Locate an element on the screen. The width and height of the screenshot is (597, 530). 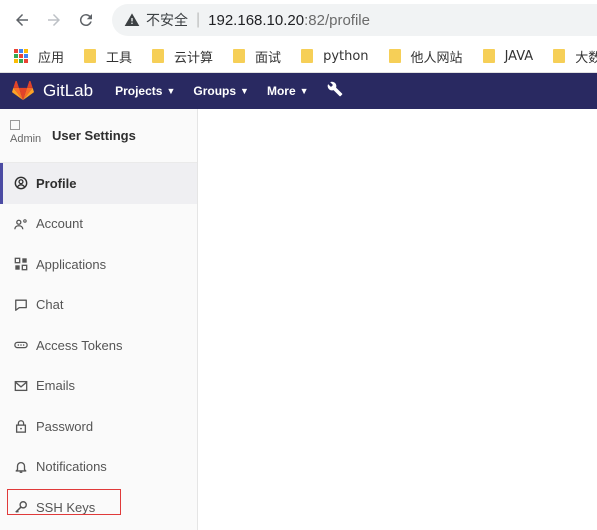
access-tokens-icon is located at coordinates (21, 345).